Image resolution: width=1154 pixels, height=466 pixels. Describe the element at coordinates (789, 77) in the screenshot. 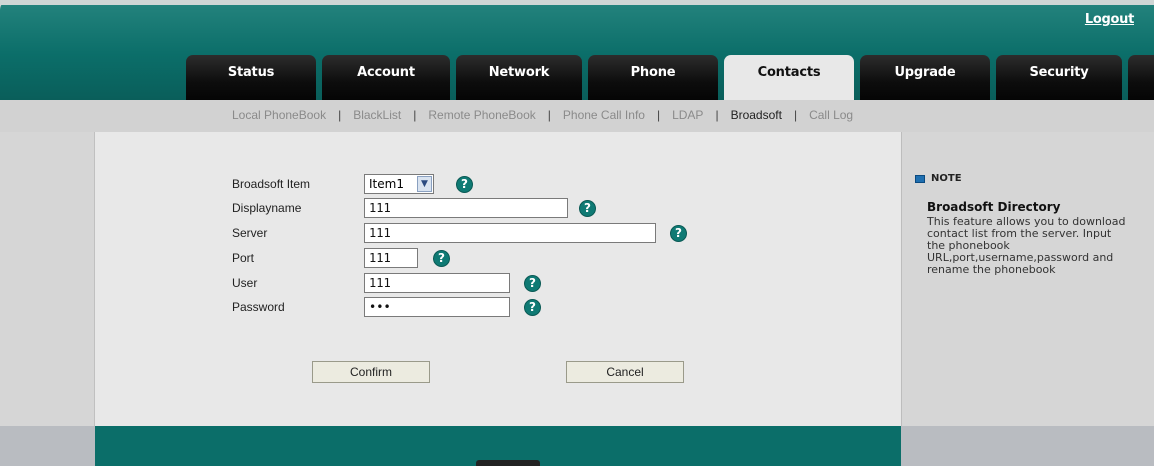

I see `tab-contacts: Contacts` at that location.